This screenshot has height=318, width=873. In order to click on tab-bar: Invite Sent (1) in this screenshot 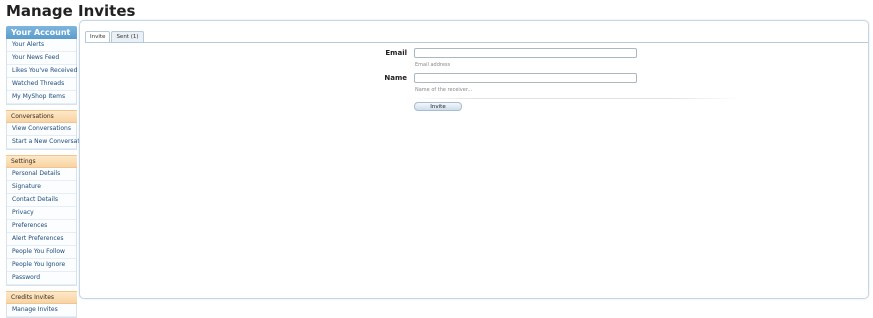, I will do `click(114, 37)`.